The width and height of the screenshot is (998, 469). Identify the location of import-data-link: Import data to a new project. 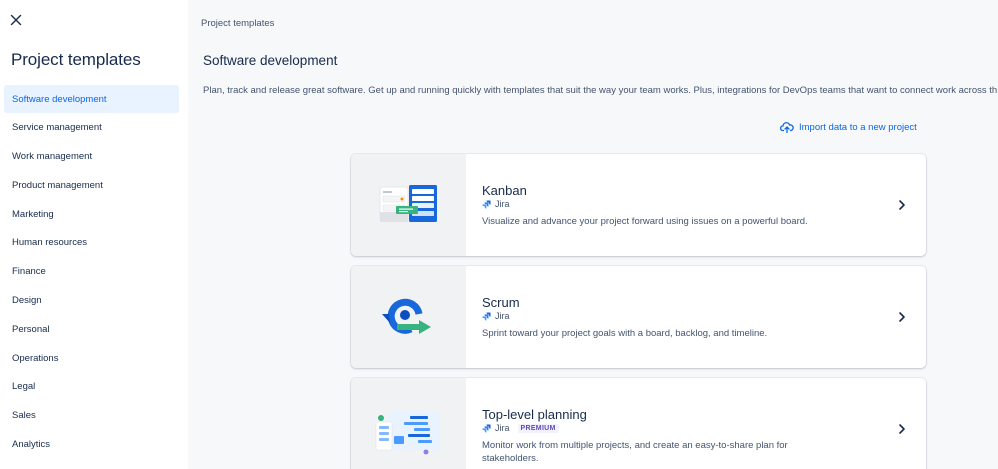
(848, 127).